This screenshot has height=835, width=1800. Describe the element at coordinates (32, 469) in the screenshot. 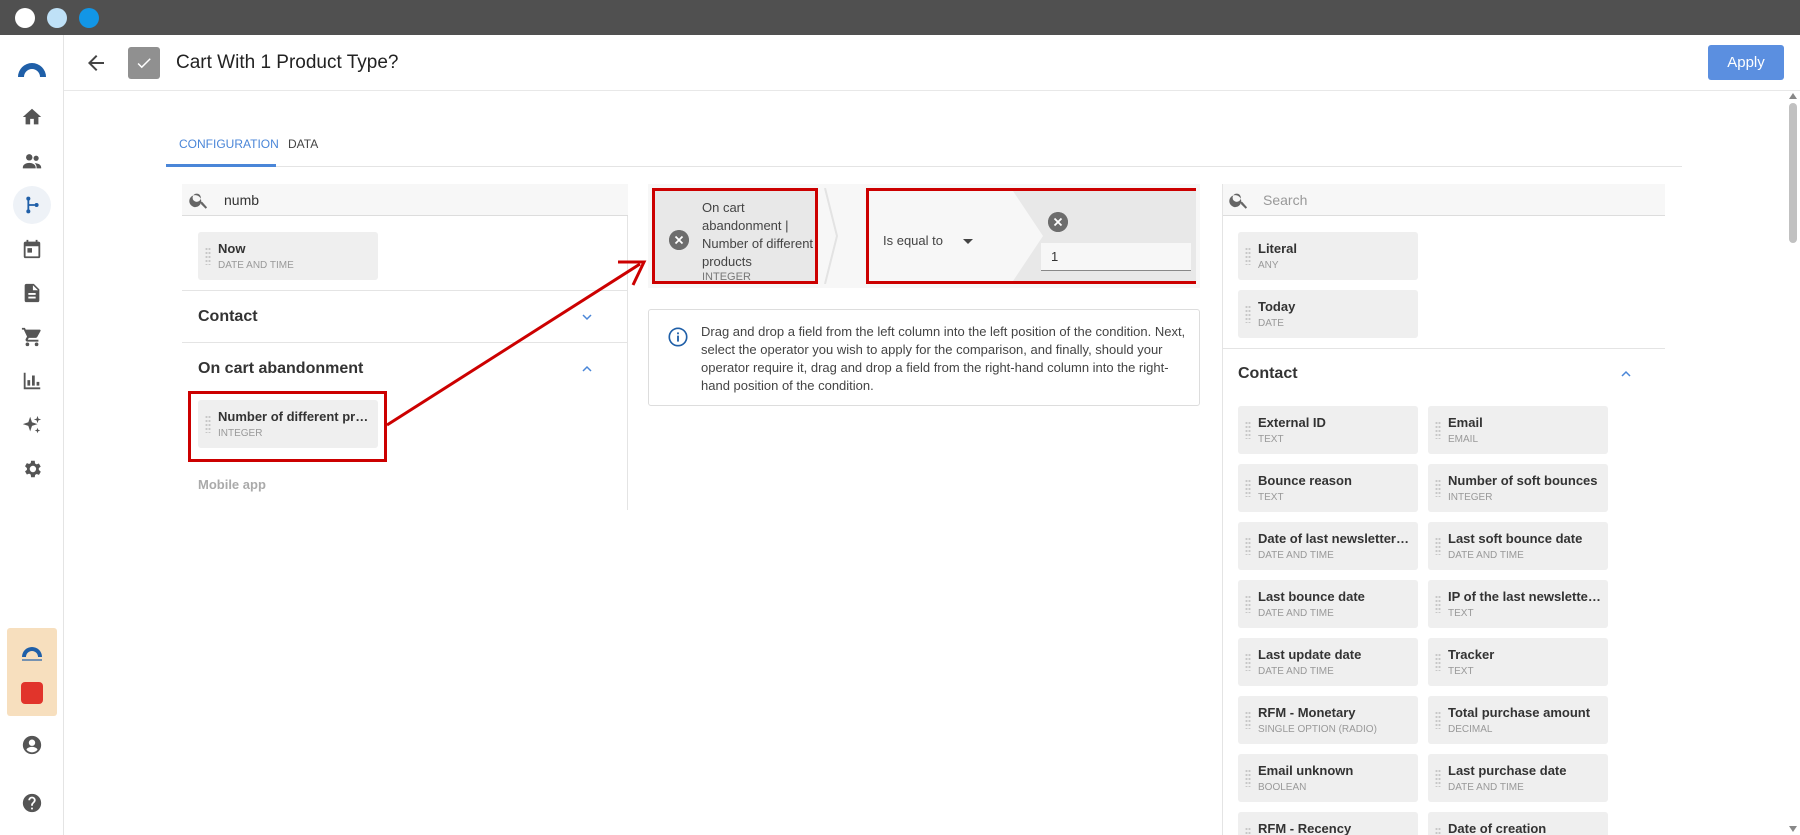

I see `gear-icon` at that location.